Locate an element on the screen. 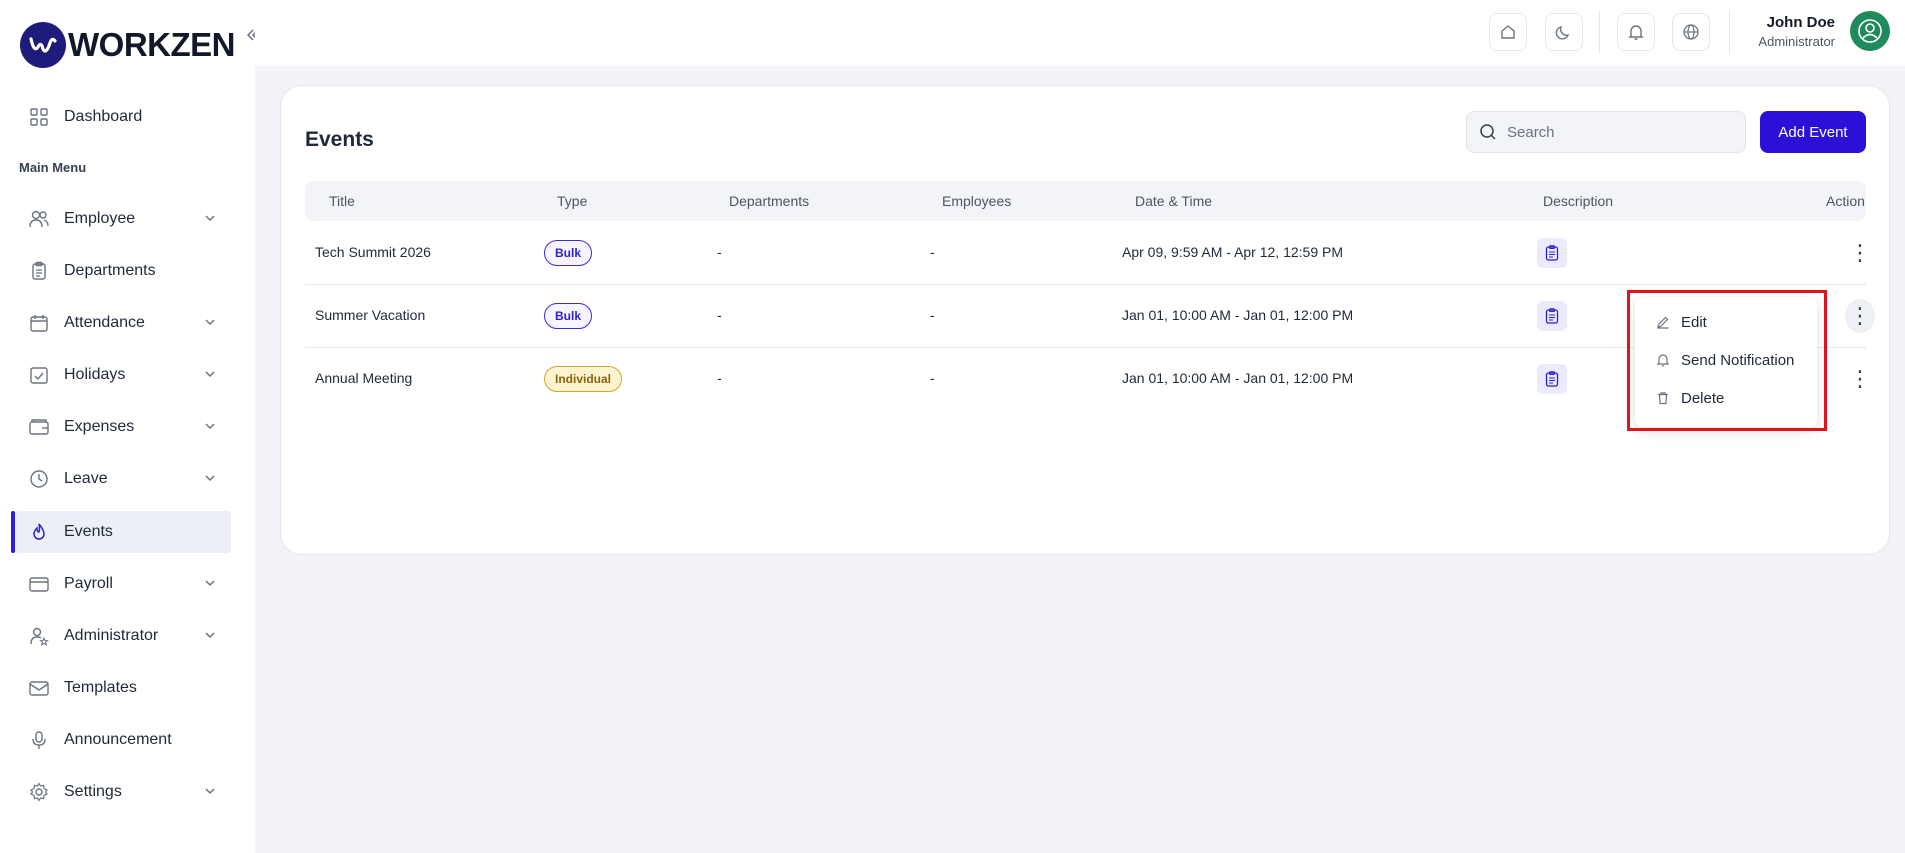 The width and height of the screenshot is (1905, 853). column-header-employees: Employees is located at coordinates (976, 201).